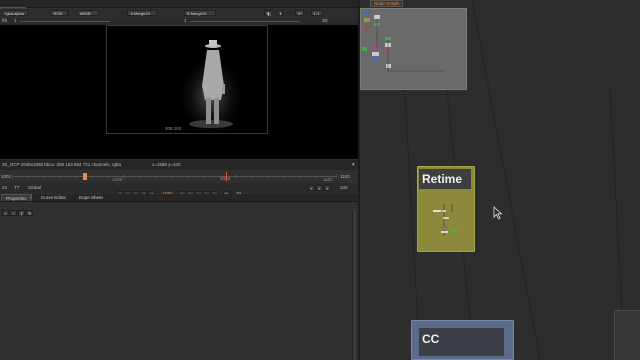 Image resolution: width=640 pixels, height=360 pixels. I want to click on input-a-dropdown: A Merge19, so click(142, 13).